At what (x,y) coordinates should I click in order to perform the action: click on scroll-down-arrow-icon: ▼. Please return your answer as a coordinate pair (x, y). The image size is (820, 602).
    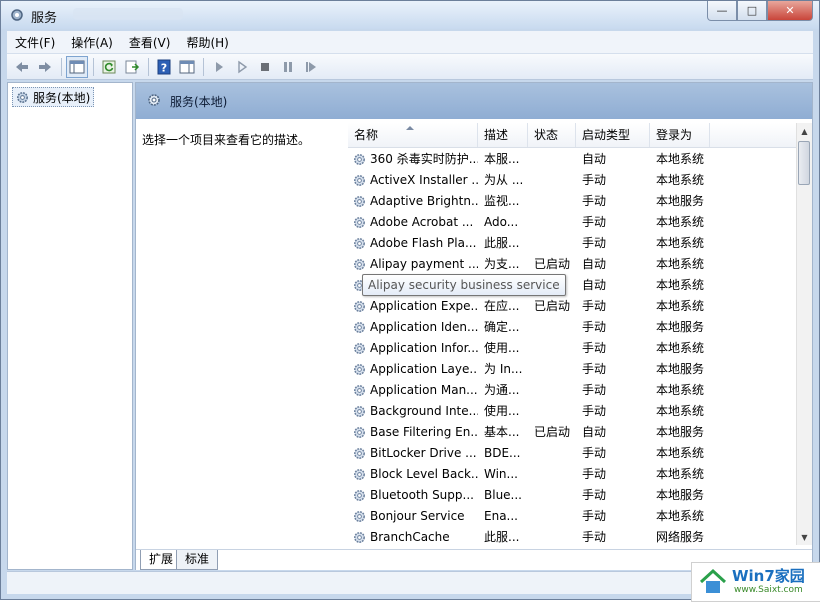
    Looking at the image, I should click on (804, 537).